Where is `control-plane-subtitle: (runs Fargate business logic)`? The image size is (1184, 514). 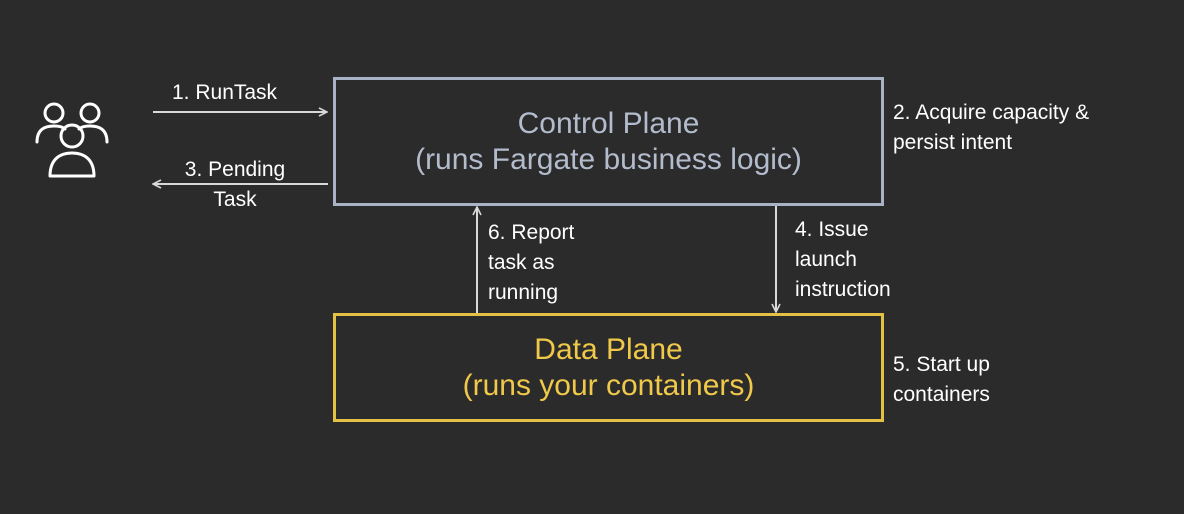 control-plane-subtitle: (runs Fargate business logic) is located at coordinates (608, 159).